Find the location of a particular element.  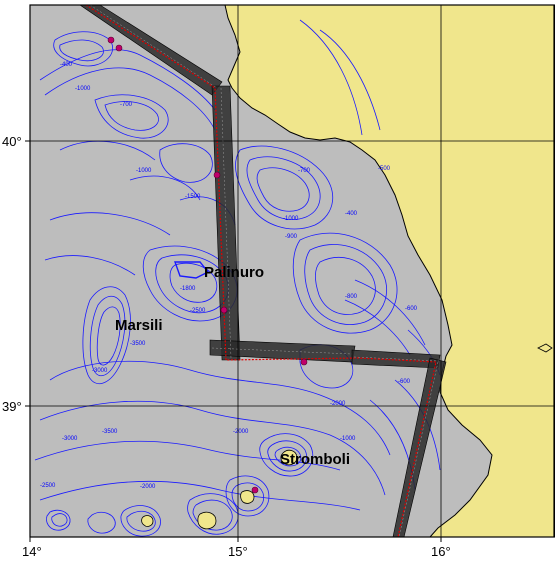

lat-label-39: 39° is located at coordinates (12, 406).